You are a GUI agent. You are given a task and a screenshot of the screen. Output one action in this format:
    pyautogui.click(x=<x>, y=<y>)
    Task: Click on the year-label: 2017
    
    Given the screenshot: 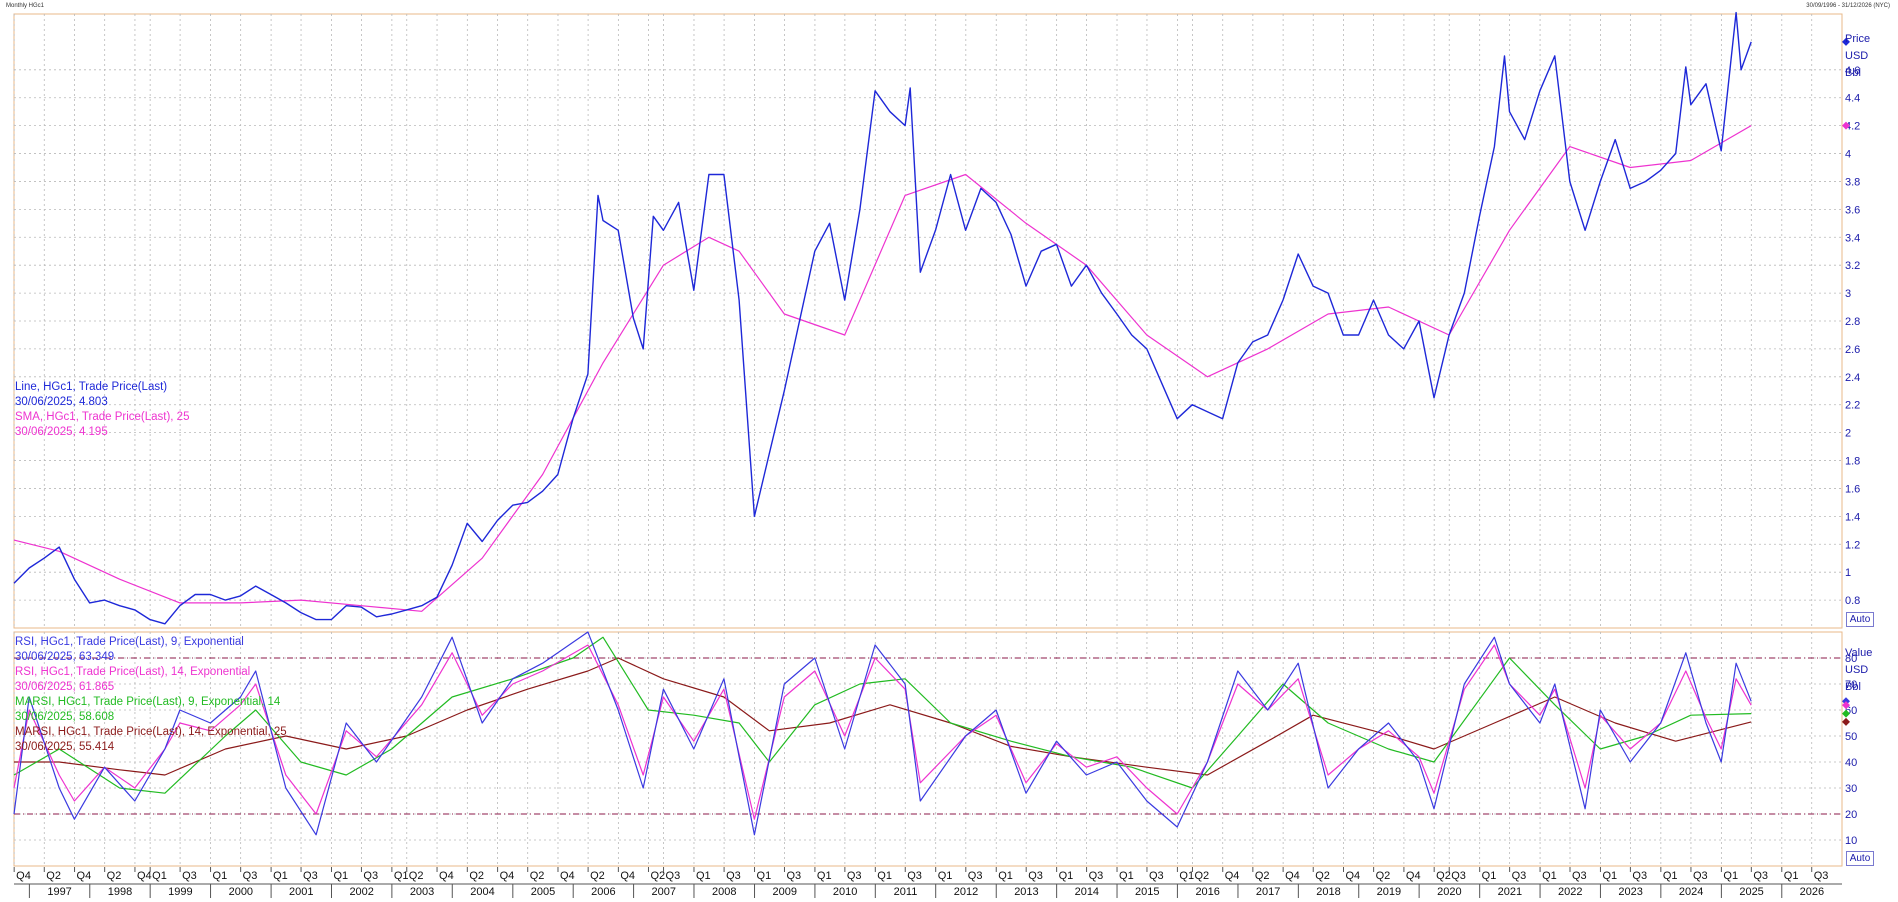 What is the action you would take?
    pyautogui.click(x=1268, y=892)
    